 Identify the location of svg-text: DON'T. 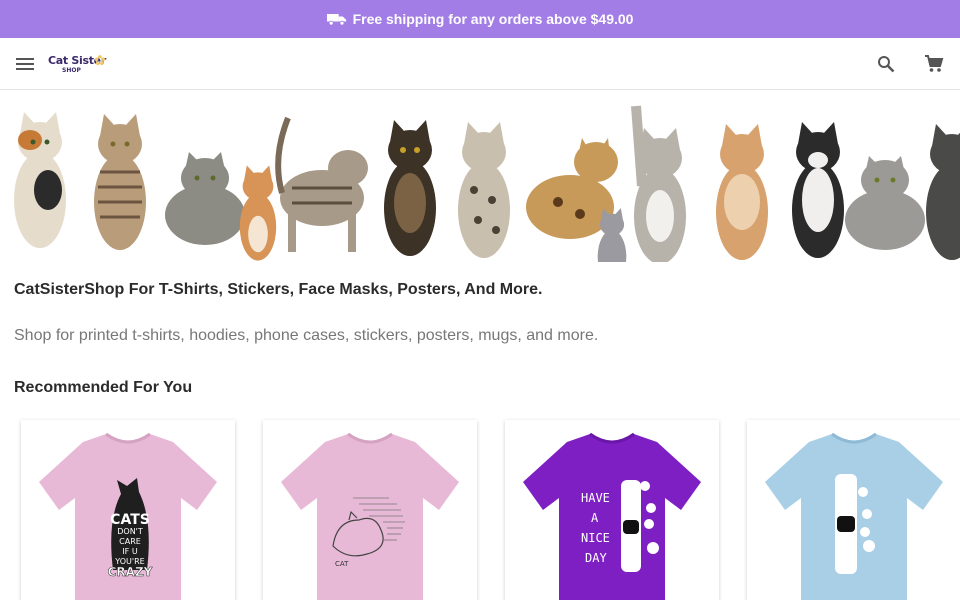
(130, 531).